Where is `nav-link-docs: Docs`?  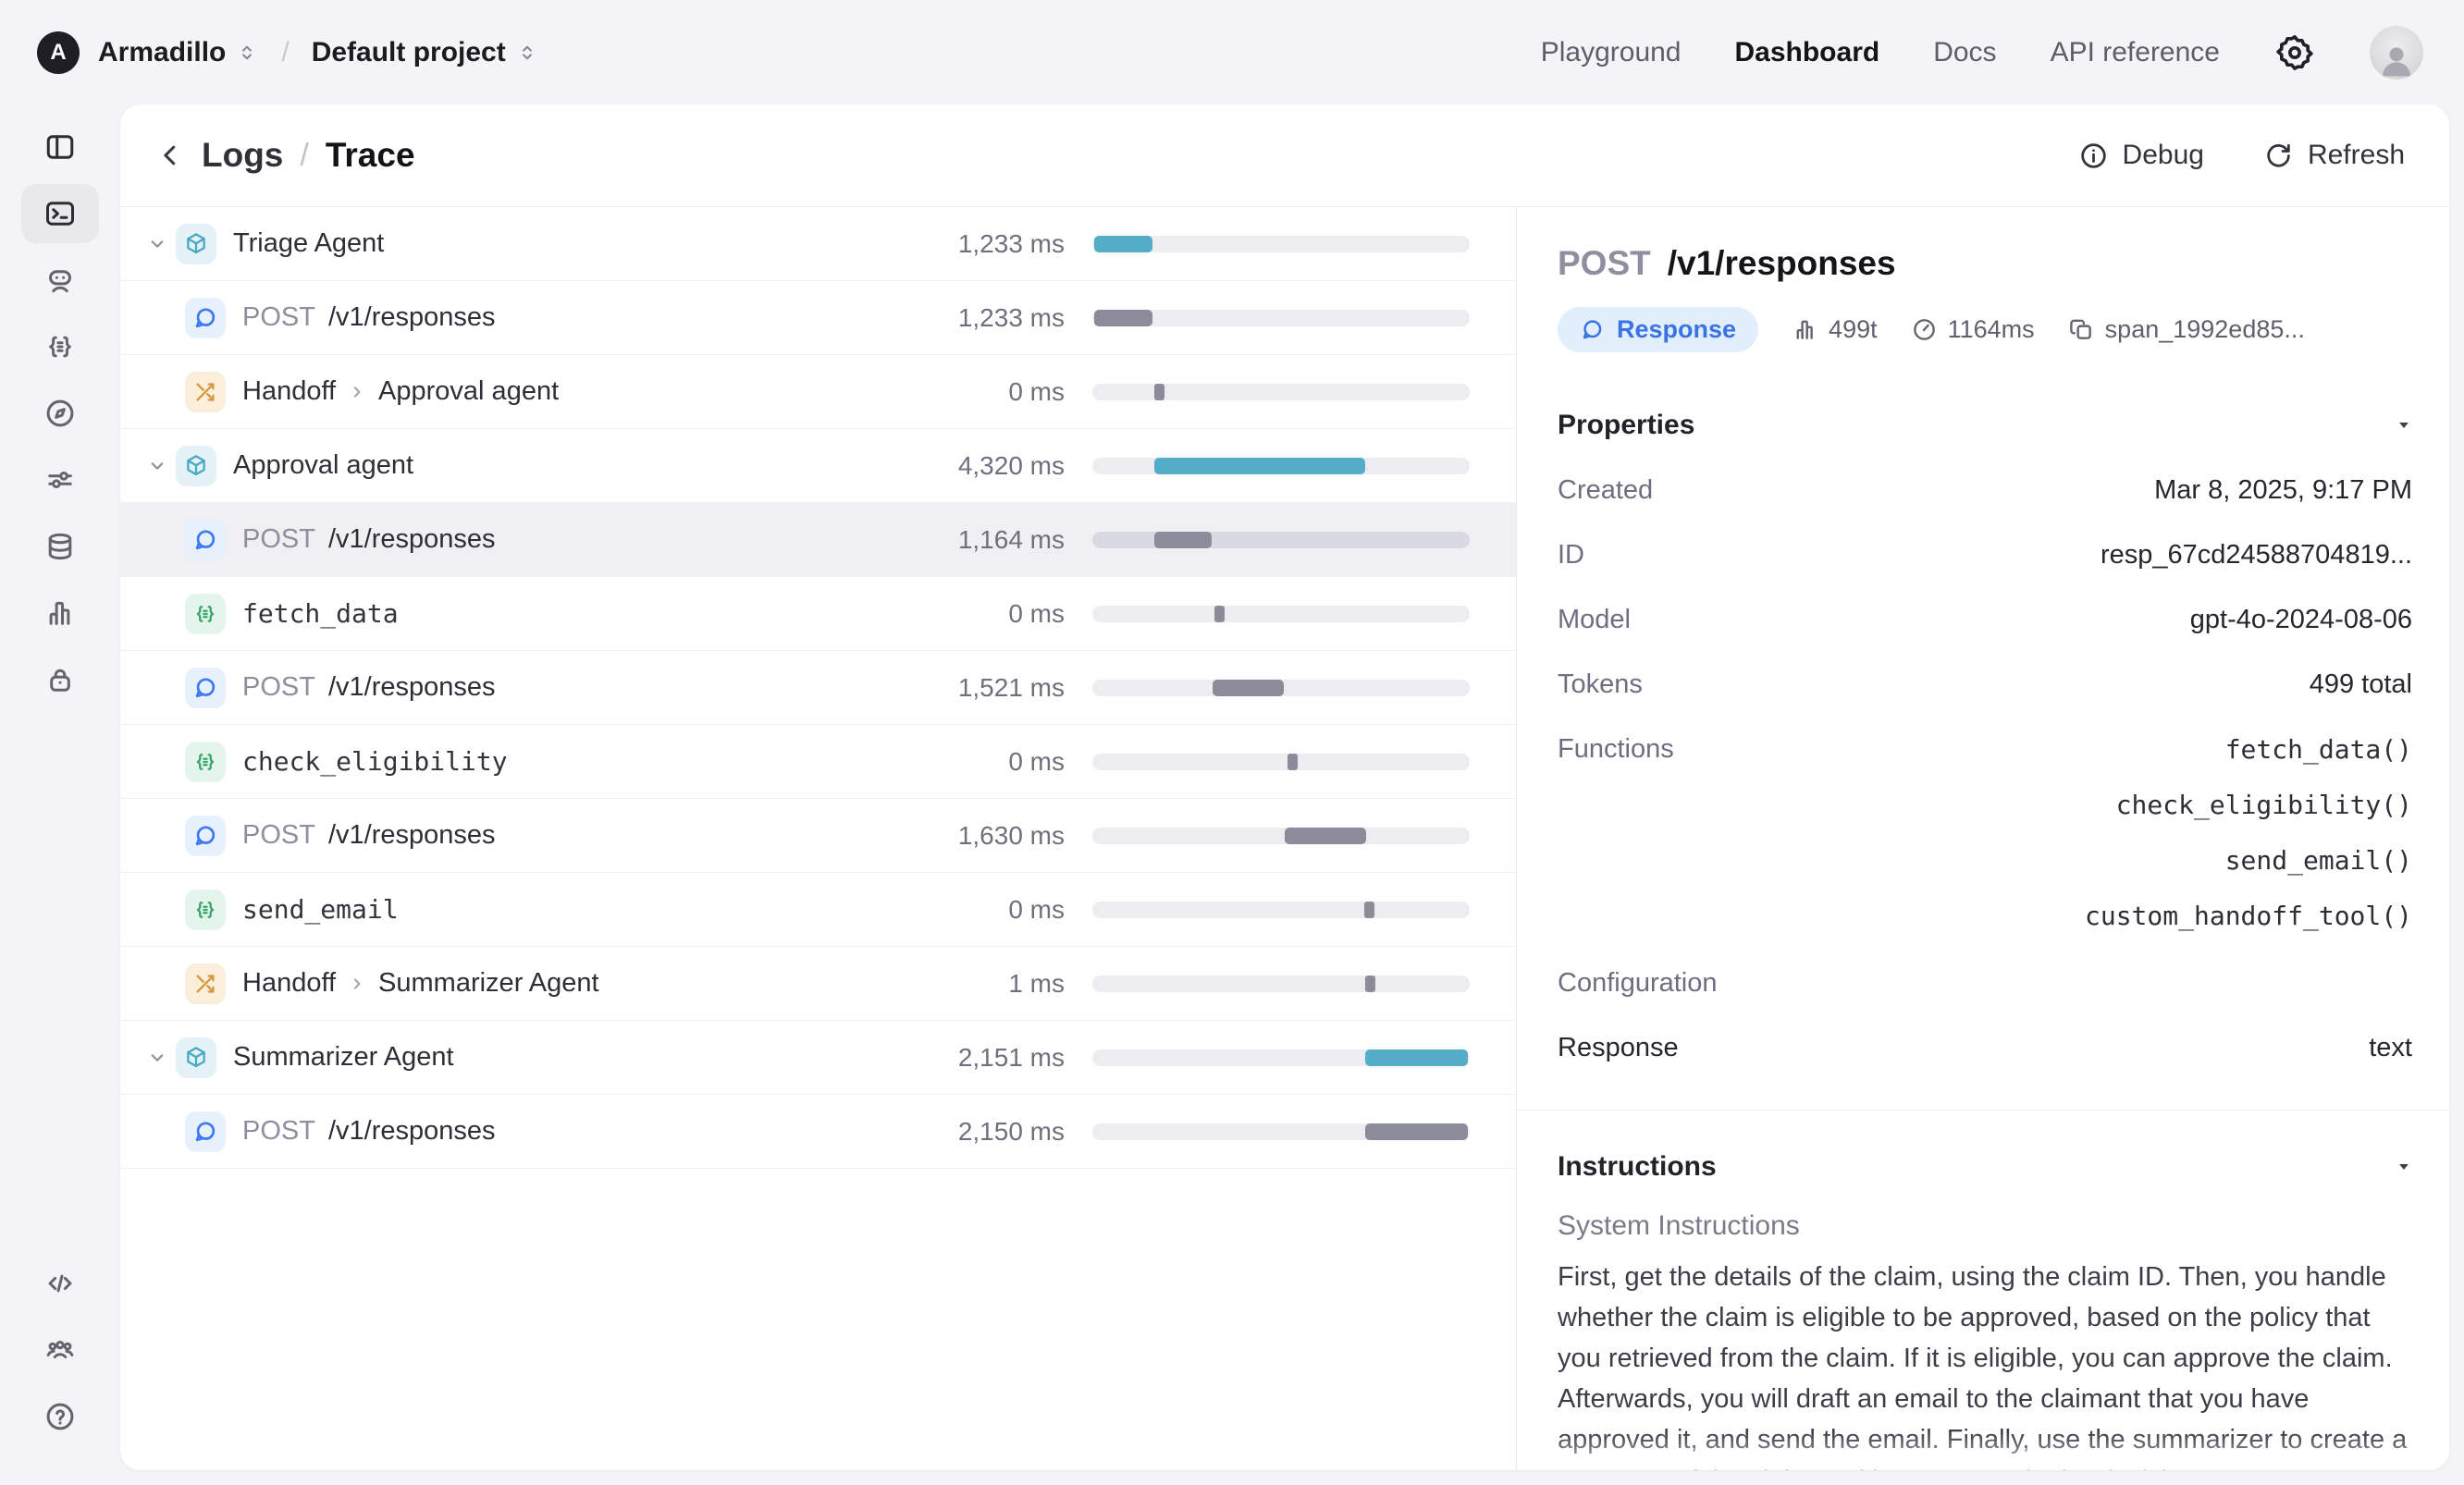
nav-link-docs: Docs is located at coordinates (1964, 52).